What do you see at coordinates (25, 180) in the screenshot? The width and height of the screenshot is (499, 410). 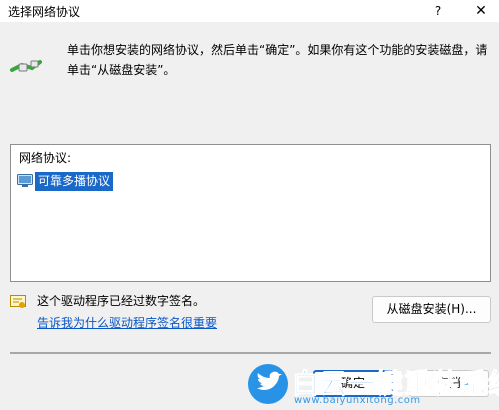 I see `protocol-icon` at bounding box center [25, 180].